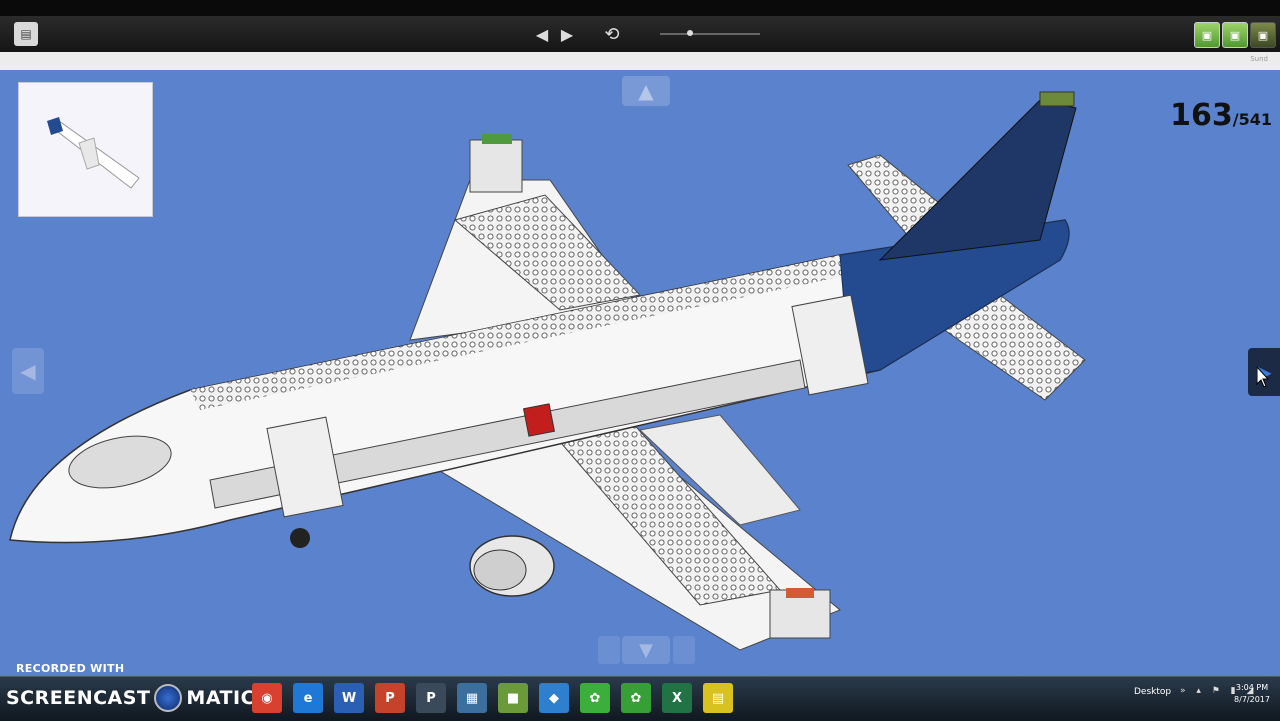  I want to click on nav-down-left-button, so click(609, 650).